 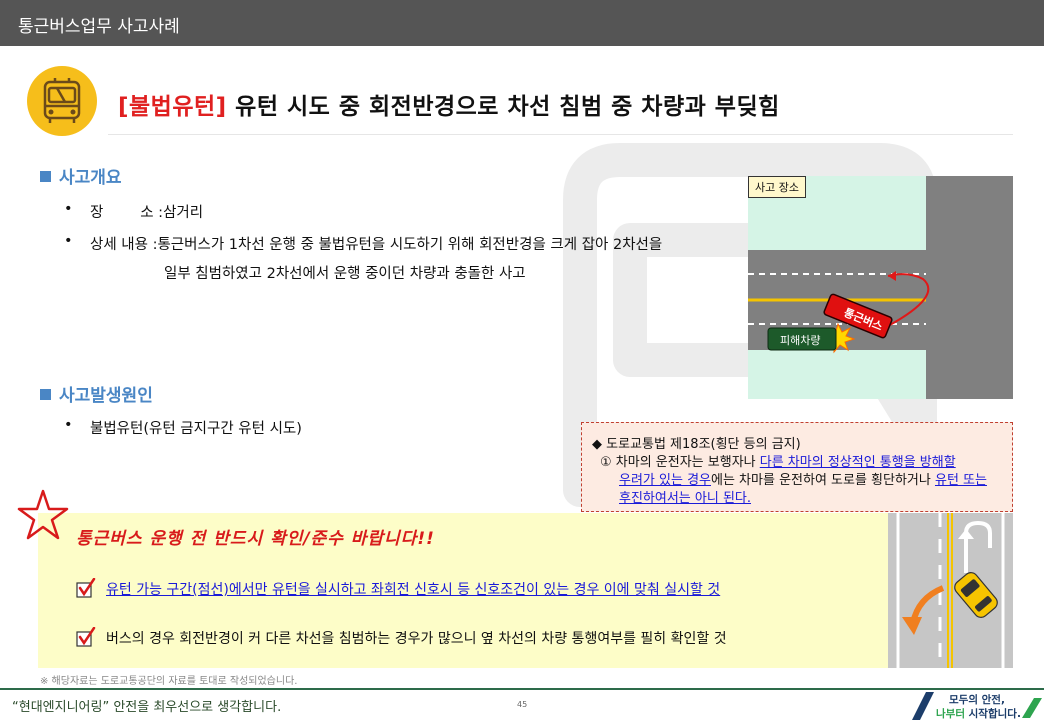 What do you see at coordinates (43, 514) in the screenshot?
I see `star-icon` at bounding box center [43, 514].